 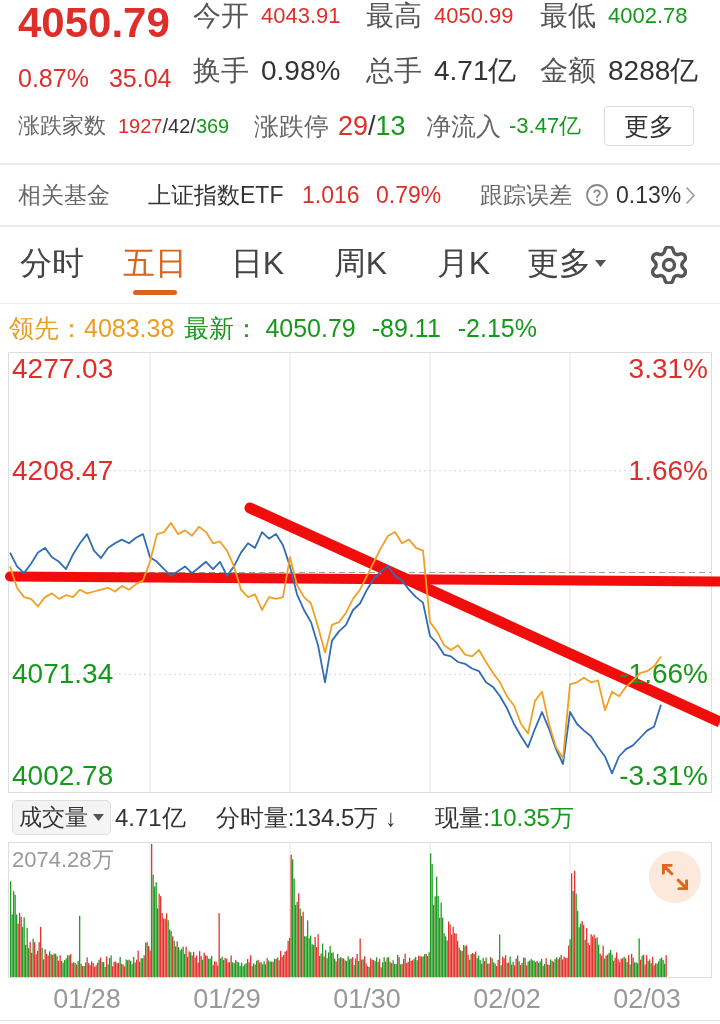 What do you see at coordinates (668, 368) in the screenshot?
I see `percent-axis-label: 3.31%` at bounding box center [668, 368].